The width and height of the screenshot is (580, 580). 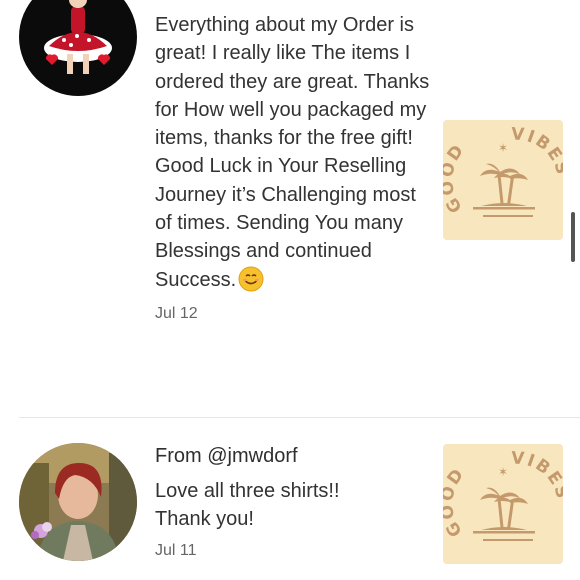 What do you see at coordinates (176, 313) in the screenshot?
I see `review-date: Jul 12` at bounding box center [176, 313].